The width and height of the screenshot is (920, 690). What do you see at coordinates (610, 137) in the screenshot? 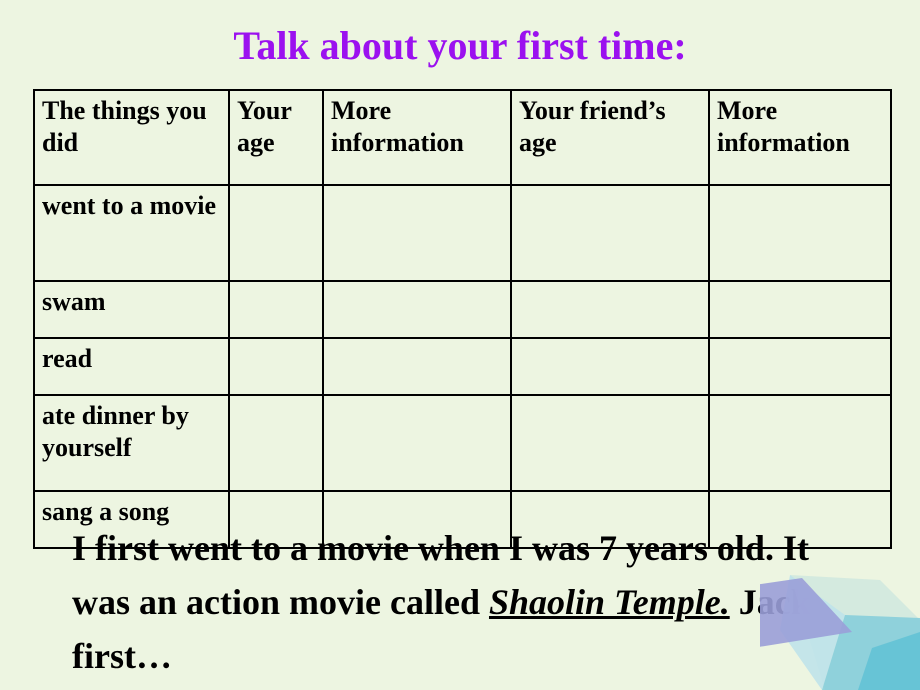
I see `col-header-friend-age: Your friend’s age` at bounding box center [610, 137].